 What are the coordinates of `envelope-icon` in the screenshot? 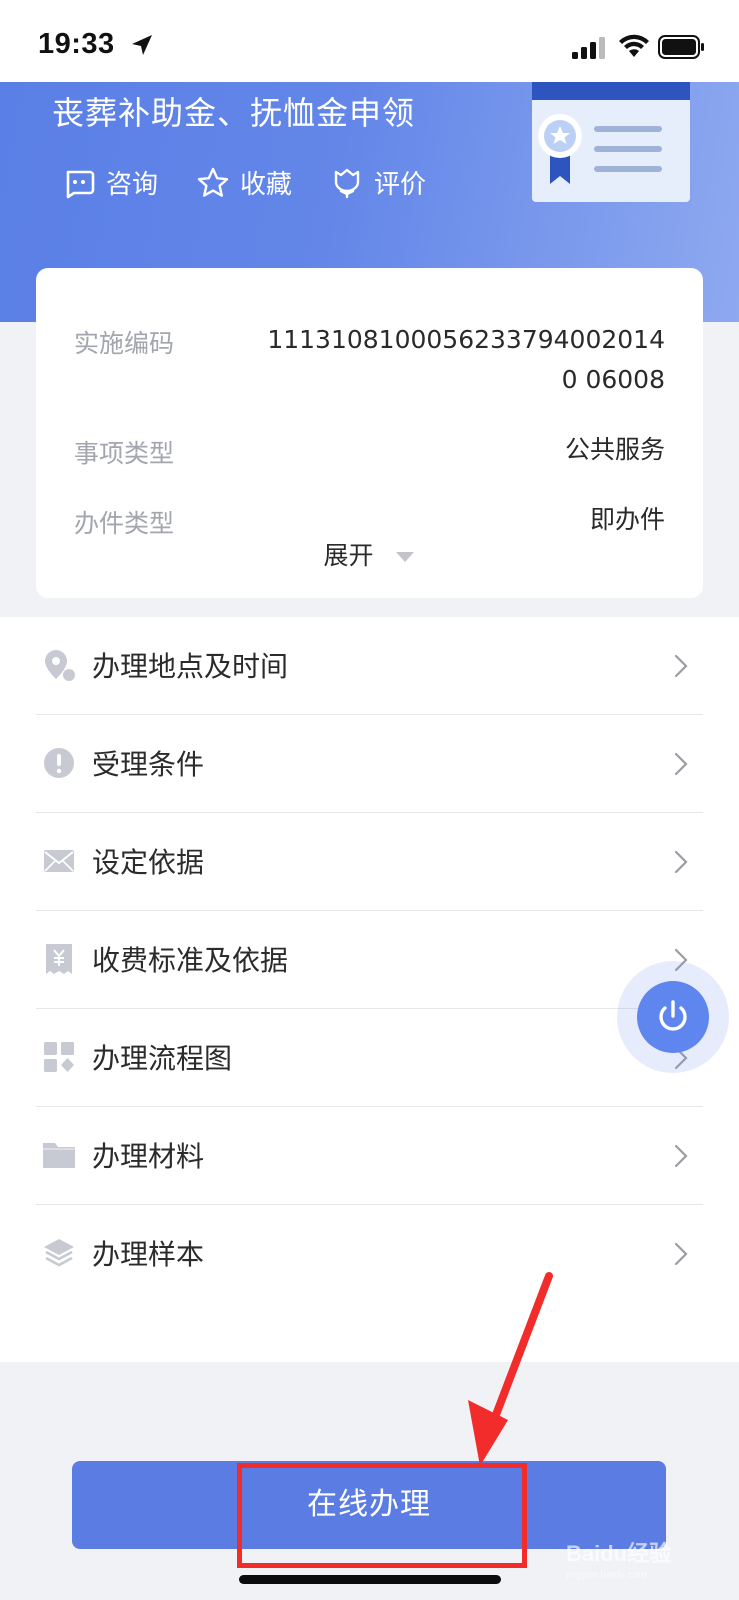 It's located at (59, 861).